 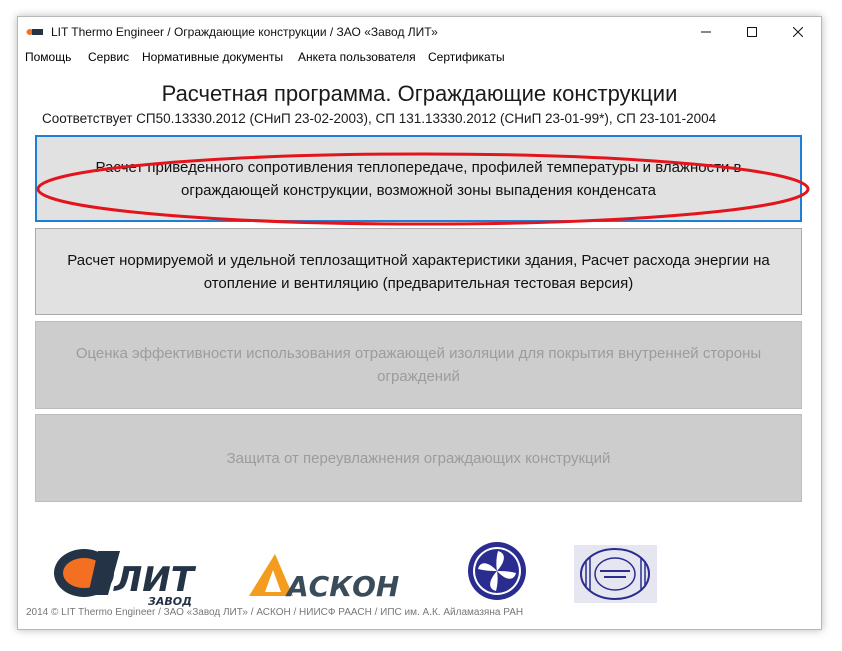 What do you see at coordinates (466, 57) in the screenshot?
I see `menu-certificates: Сертификаты` at bounding box center [466, 57].